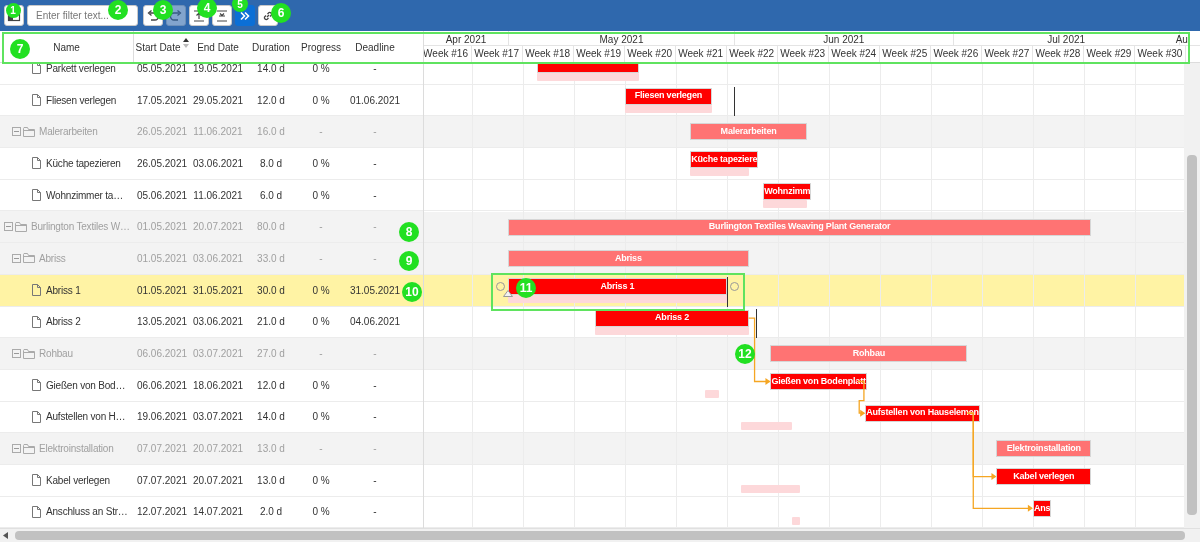 This screenshot has height=549, width=1200. What do you see at coordinates (1007, 54) in the screenshot?
I see `week-label: Week #27` at bounding box center [1007, 54].